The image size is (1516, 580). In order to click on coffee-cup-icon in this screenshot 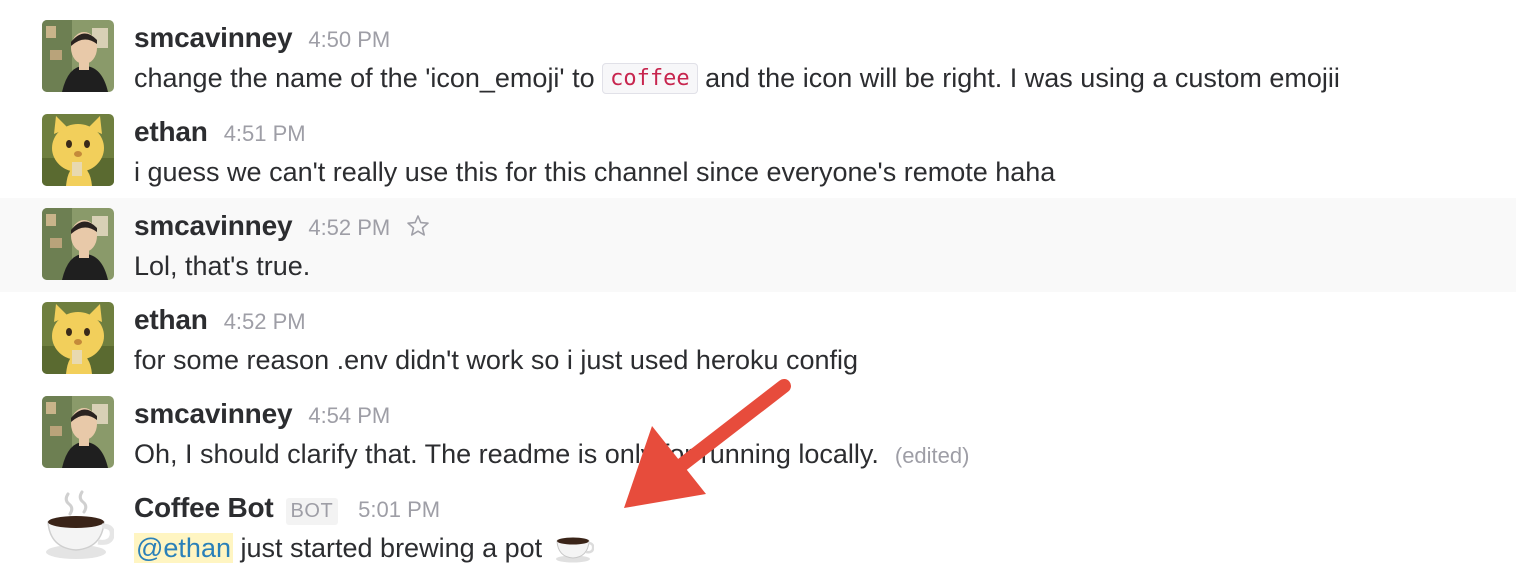, I will do `click(78, 526)`.